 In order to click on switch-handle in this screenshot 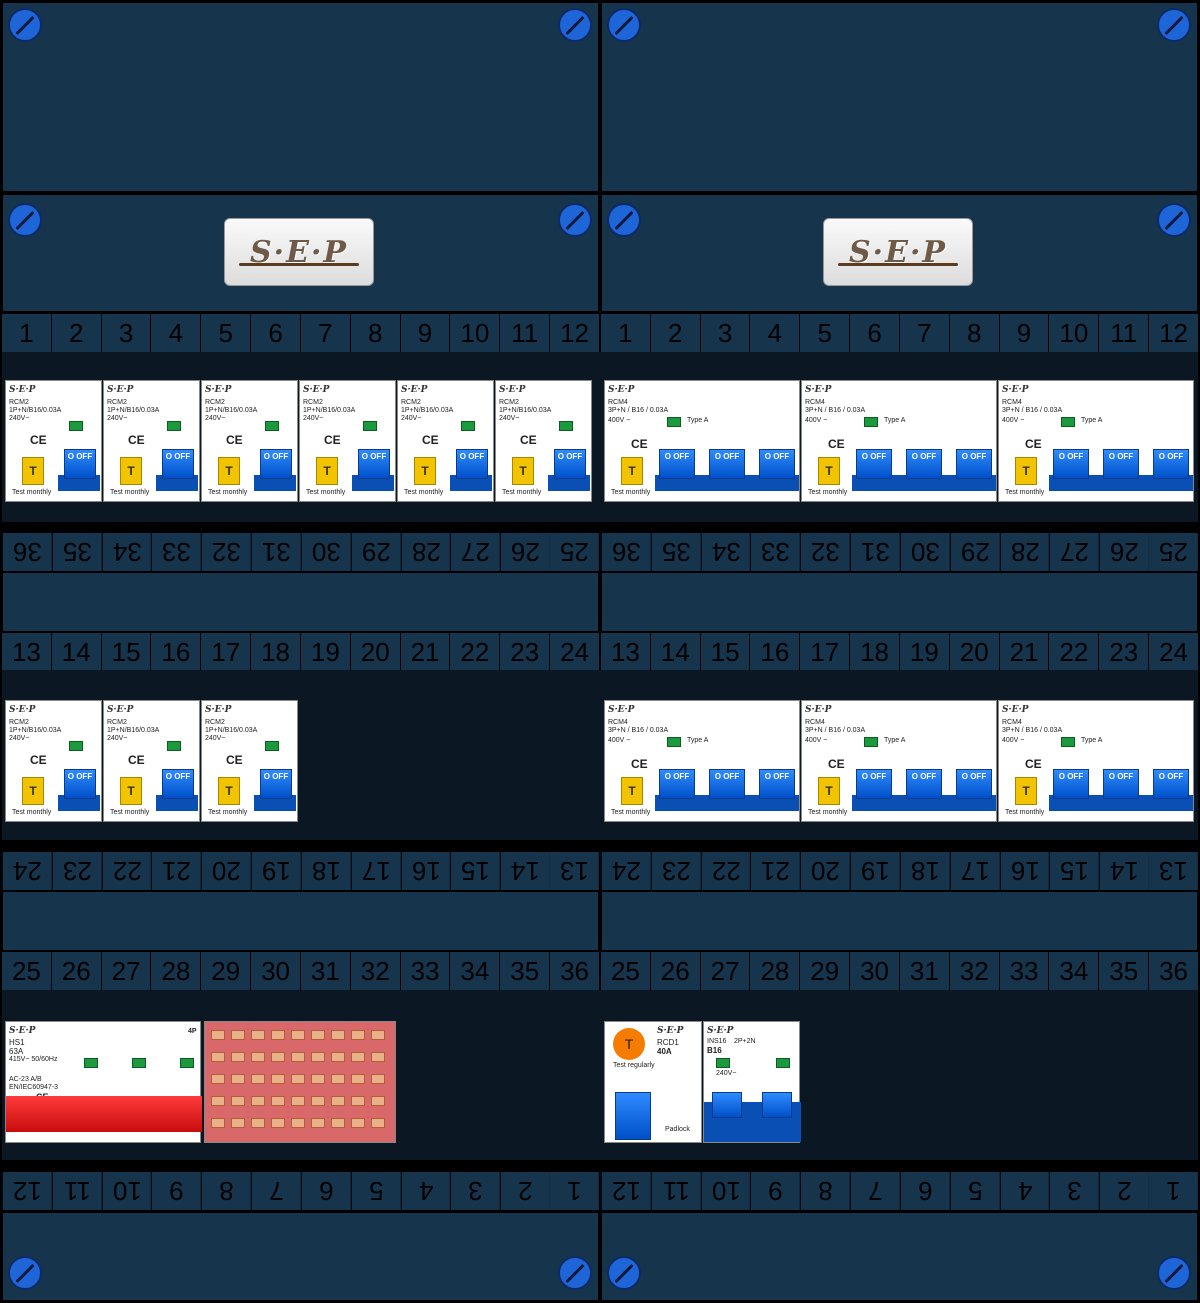, I will do `click(104, 1114)`.